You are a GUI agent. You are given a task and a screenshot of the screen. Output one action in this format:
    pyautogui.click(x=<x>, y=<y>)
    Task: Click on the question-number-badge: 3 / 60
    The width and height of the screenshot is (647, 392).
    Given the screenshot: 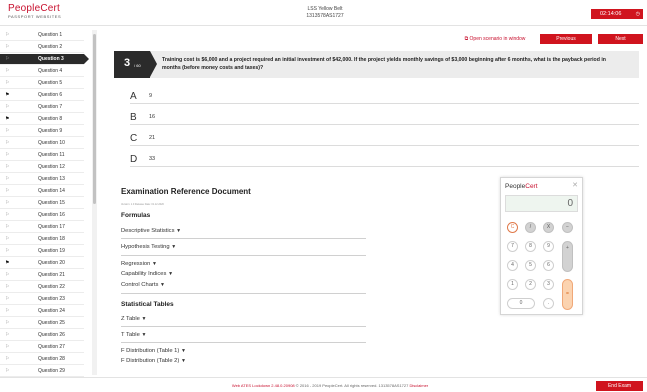 What is the action you would take?
    pyautogui.click(x=135, y=64)
    